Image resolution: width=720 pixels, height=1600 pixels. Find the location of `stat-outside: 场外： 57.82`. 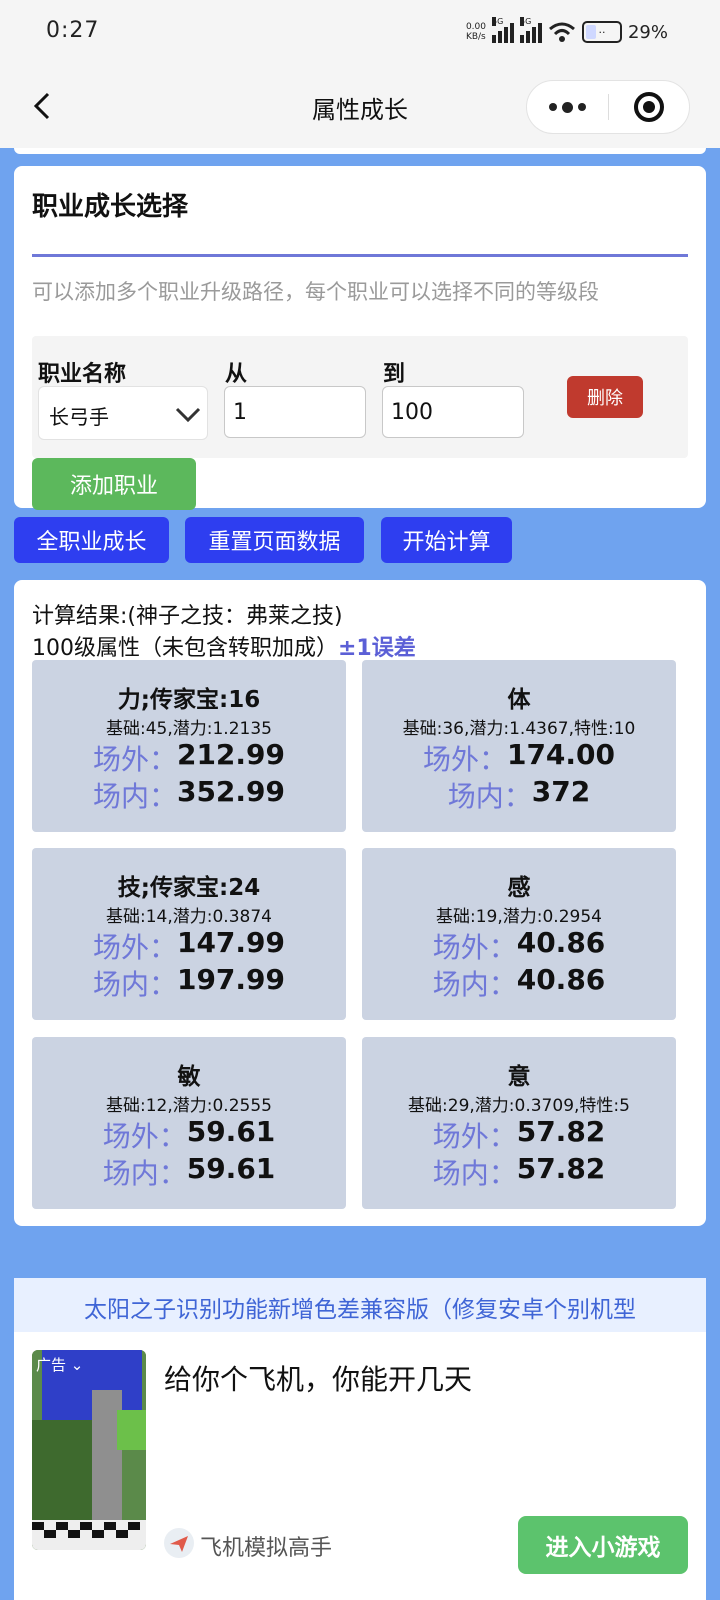

stat-outside: 场外： 57.82 is located at coordinates (519, 1134).